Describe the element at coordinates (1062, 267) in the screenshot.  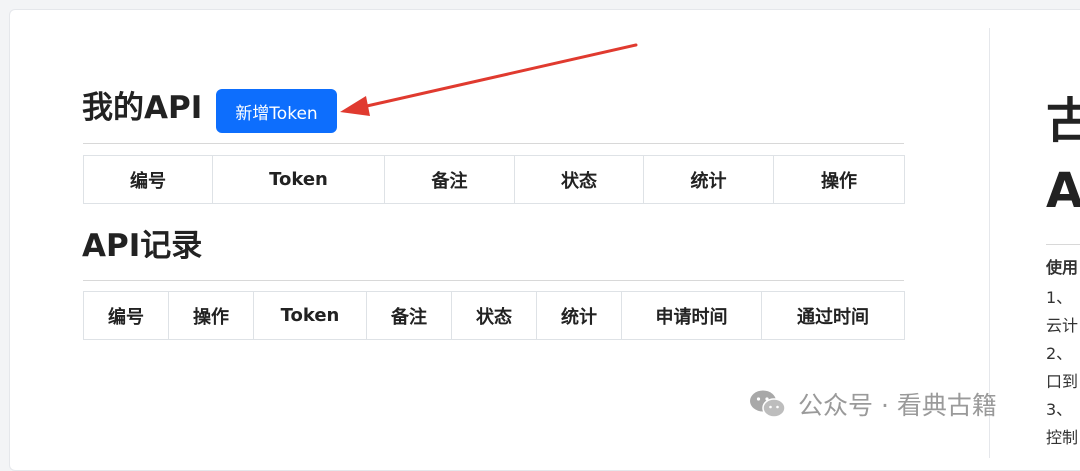
I see `side-panel-text: 使用` at that location.